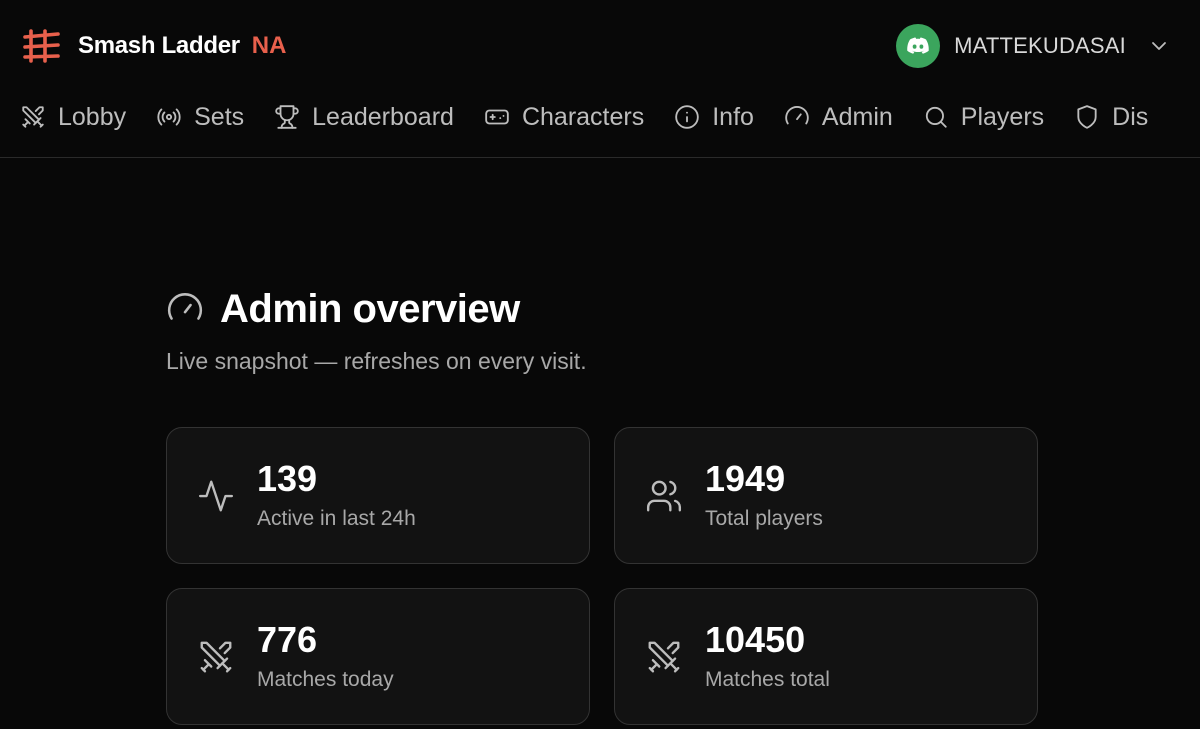 The height and width of the screenshot is (729, 1200). Describe the element at coordinates (826, 495) in the screenshot. I see `stat-card-players: 1949 Total players` at that location.